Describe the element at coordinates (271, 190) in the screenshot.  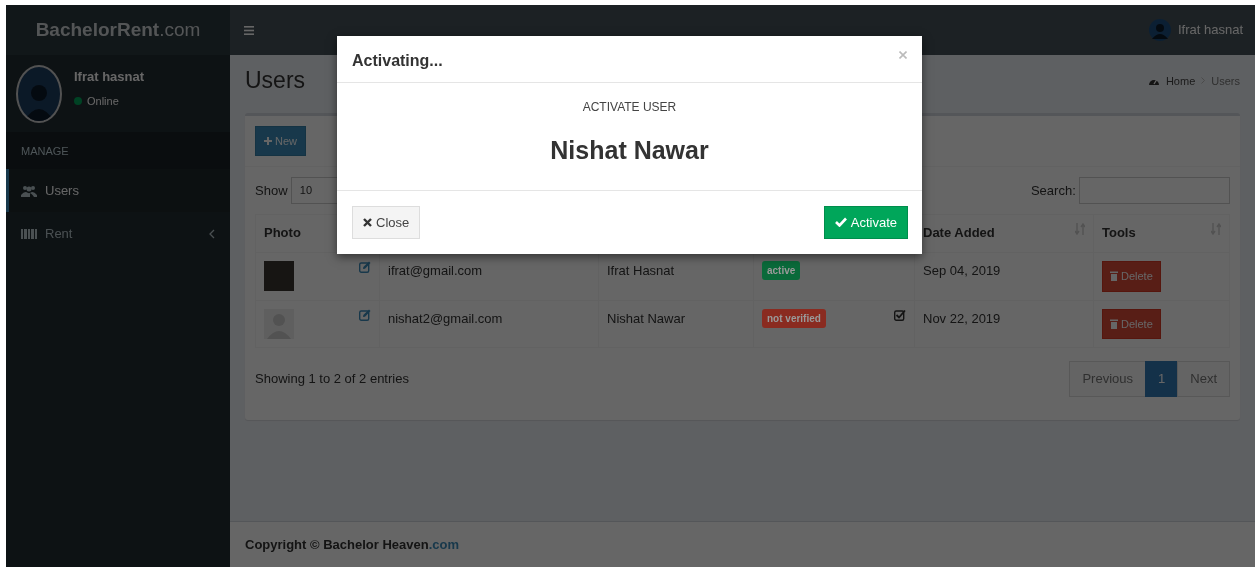
I see `show-label: Show` at that location.